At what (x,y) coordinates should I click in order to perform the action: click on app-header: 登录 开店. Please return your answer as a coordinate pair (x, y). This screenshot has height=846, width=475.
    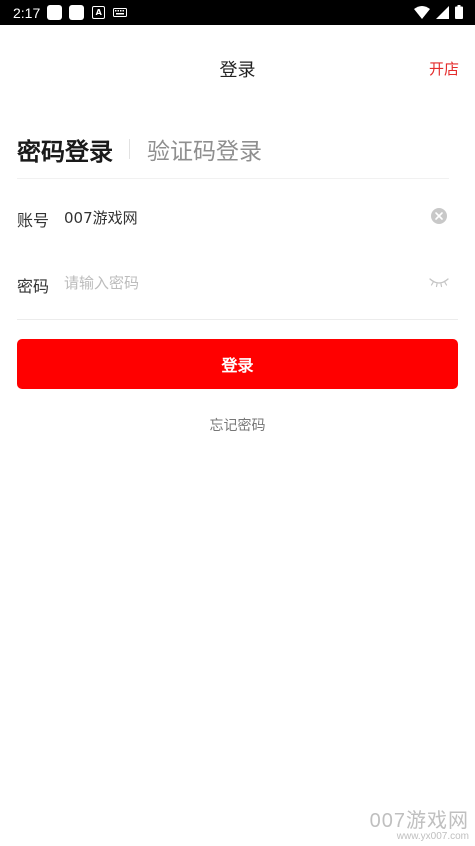
    Looking at the image, I should click on (237, 68).